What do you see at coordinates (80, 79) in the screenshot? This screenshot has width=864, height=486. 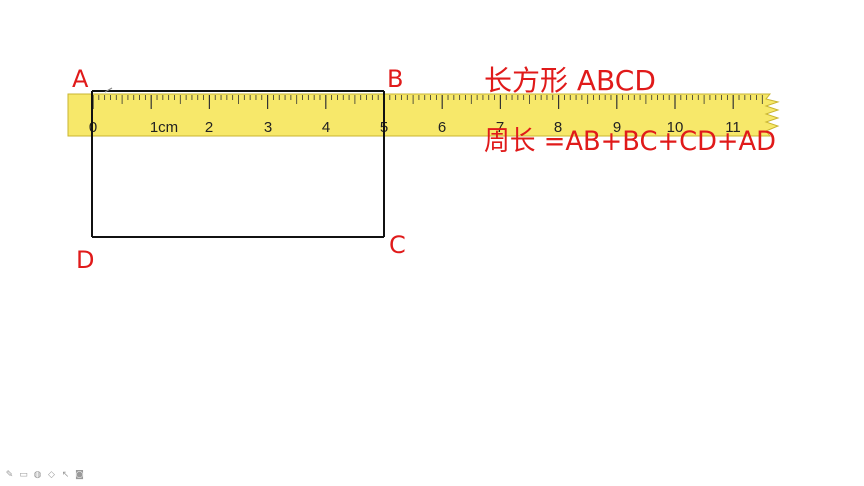 I see `vertex-label-a: A` at bounding box center [80, 79].